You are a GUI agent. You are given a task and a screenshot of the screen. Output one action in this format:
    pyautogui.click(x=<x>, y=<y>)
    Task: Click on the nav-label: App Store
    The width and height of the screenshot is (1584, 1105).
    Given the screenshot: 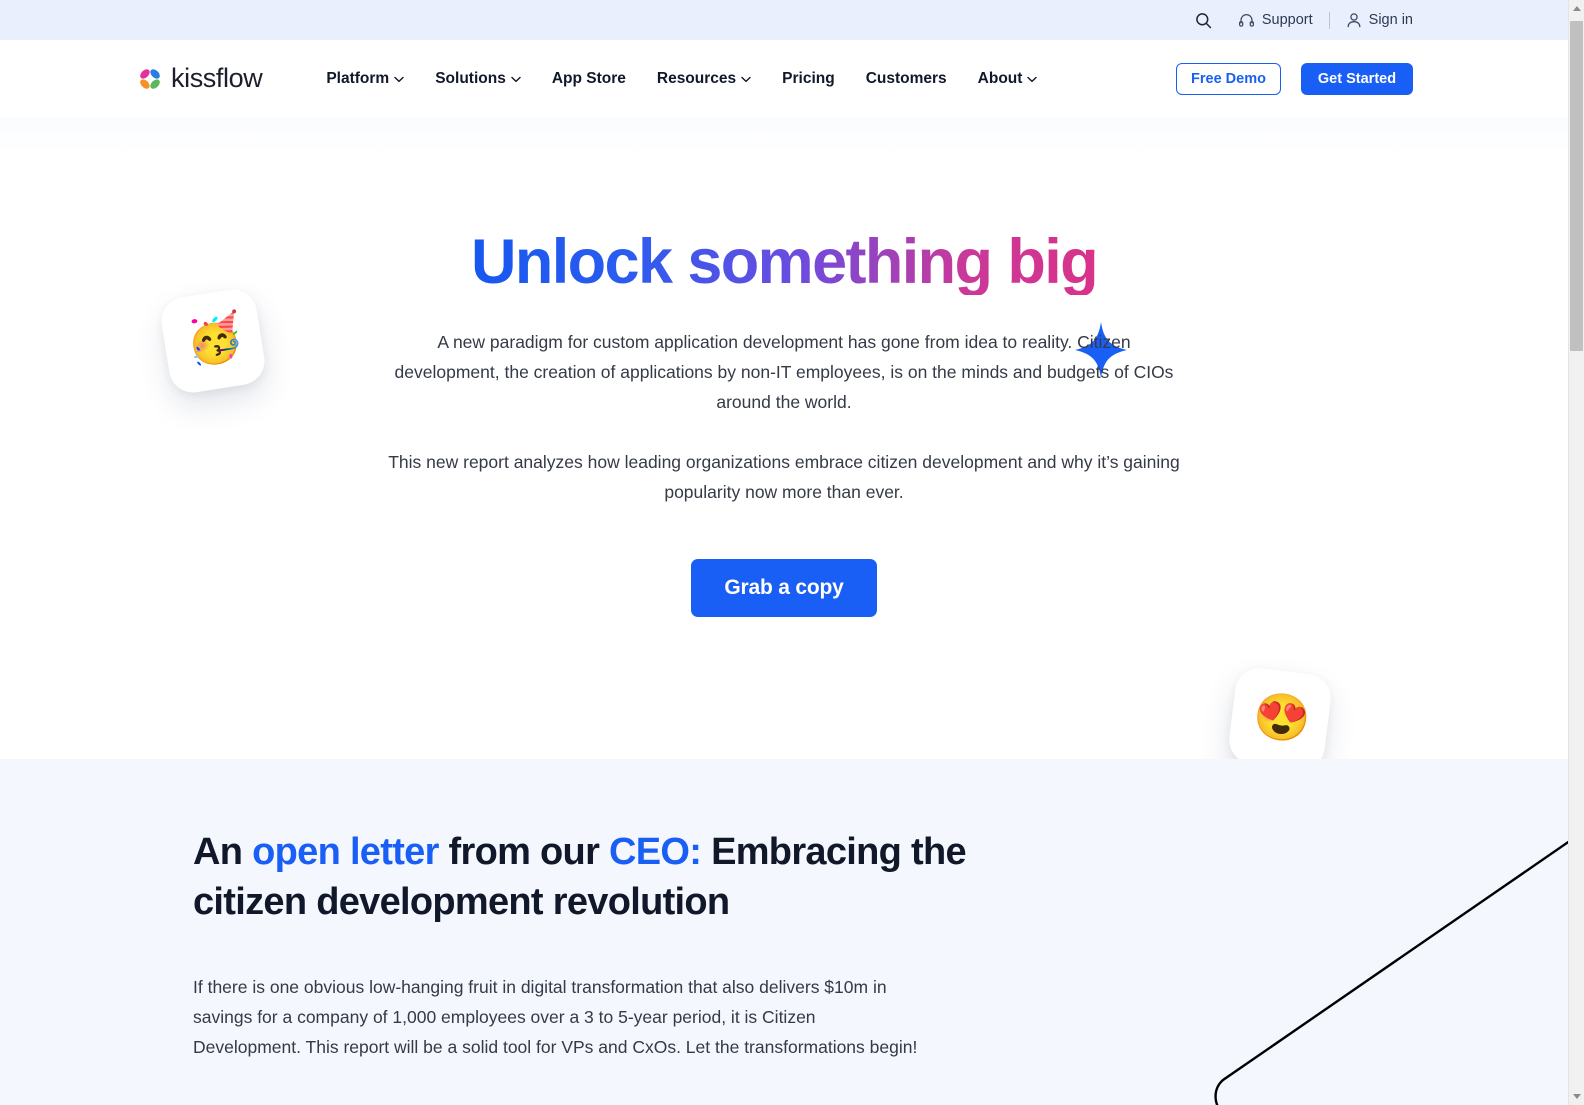 What is the action you would take?
    pyautogui.click(x=588, y=78)
    